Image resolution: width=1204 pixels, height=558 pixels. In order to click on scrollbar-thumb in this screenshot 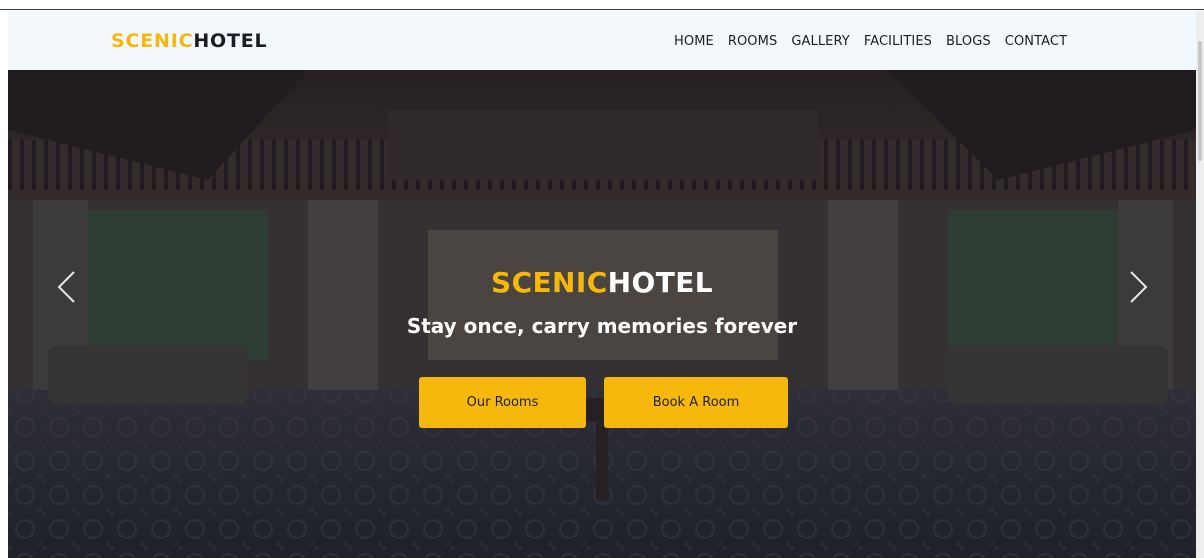, I will do `click(1200, 101)`.